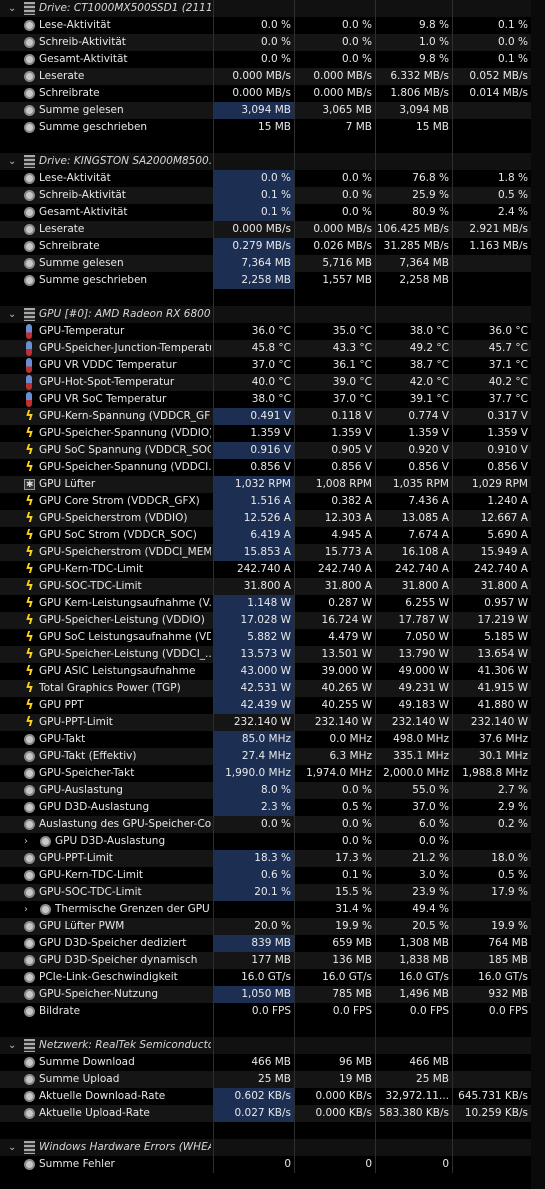 This screenshot has height=1189, width=545. I want to click on minimum-value: 17.3 %, so click(334, 858).